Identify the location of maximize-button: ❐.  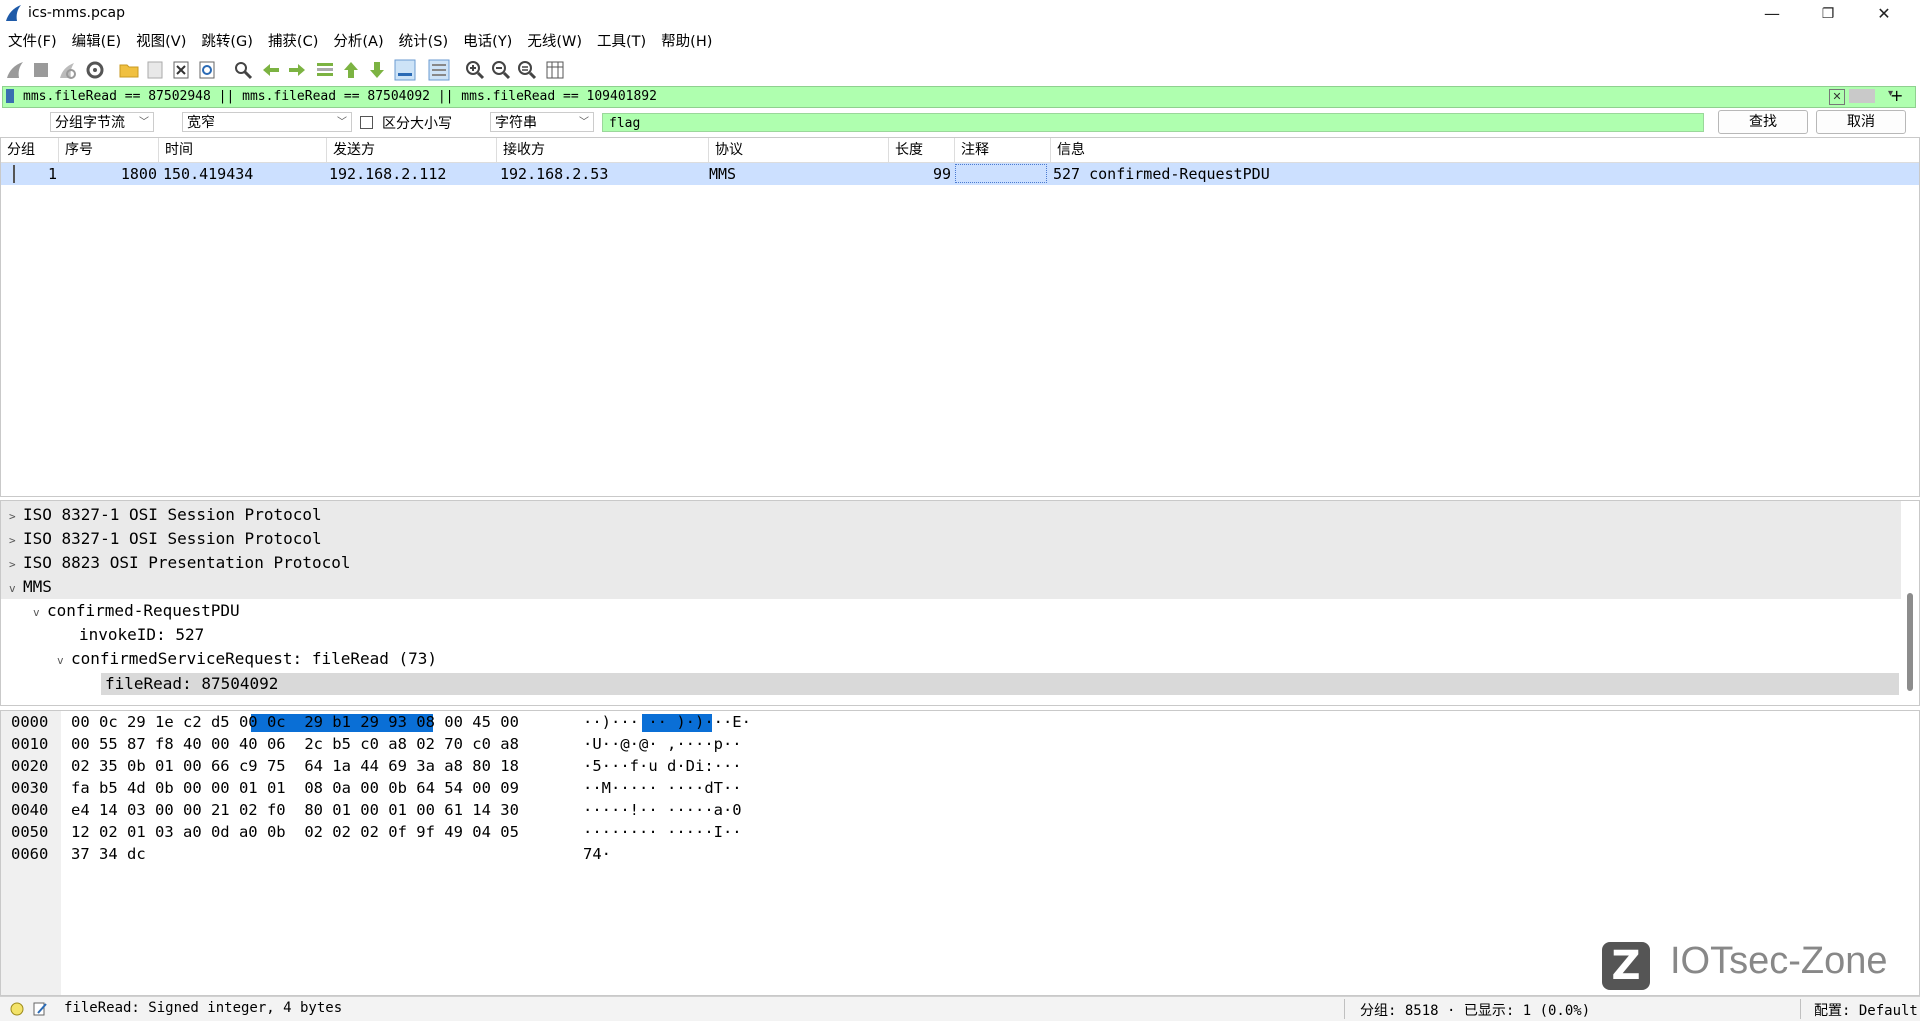
(1828, 14).